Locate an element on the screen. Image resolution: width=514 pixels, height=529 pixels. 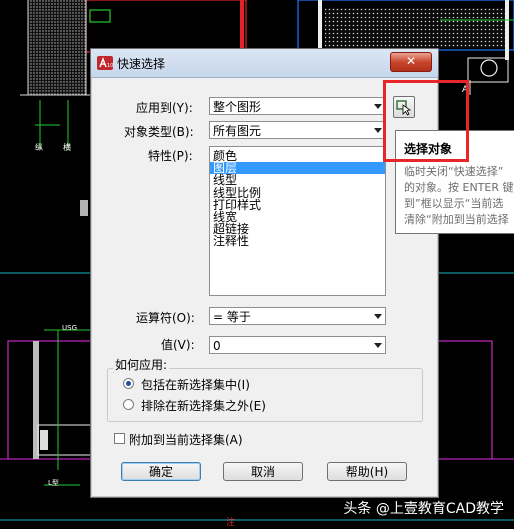
operator-value: = 等于 is located at coordinates (232, 317).